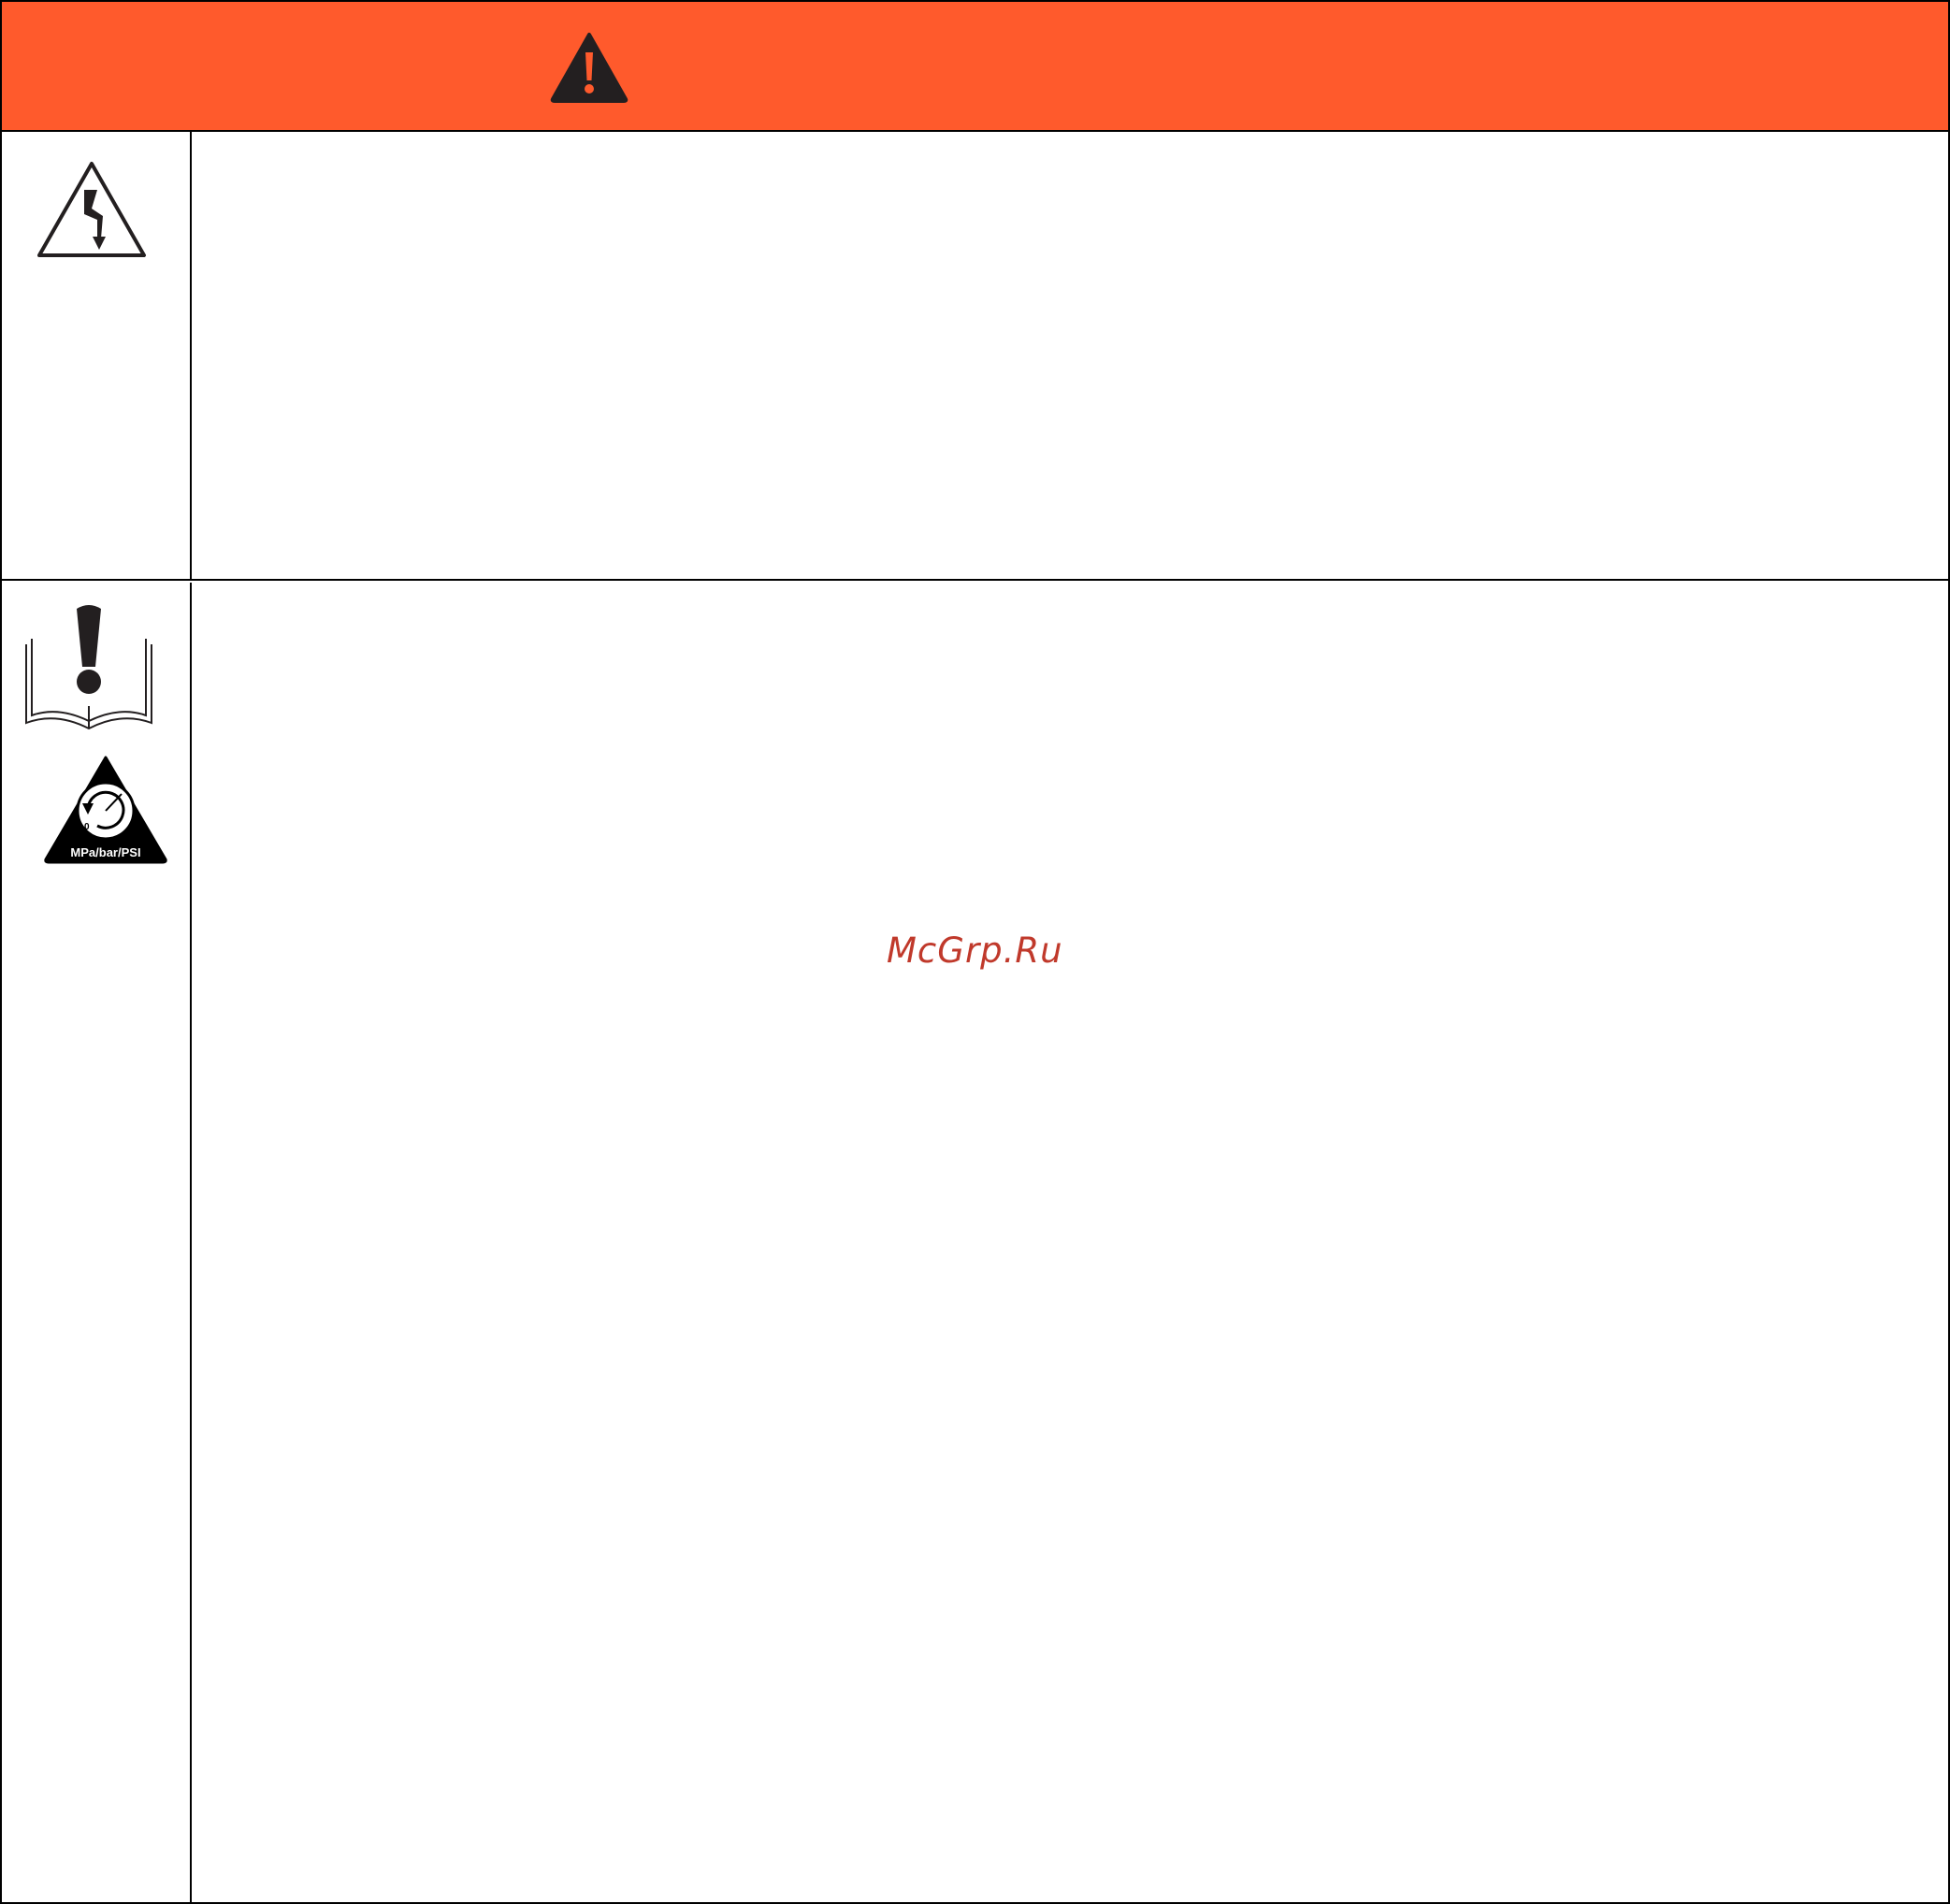  I want to click on svg-text: 0, so click(87, 827).